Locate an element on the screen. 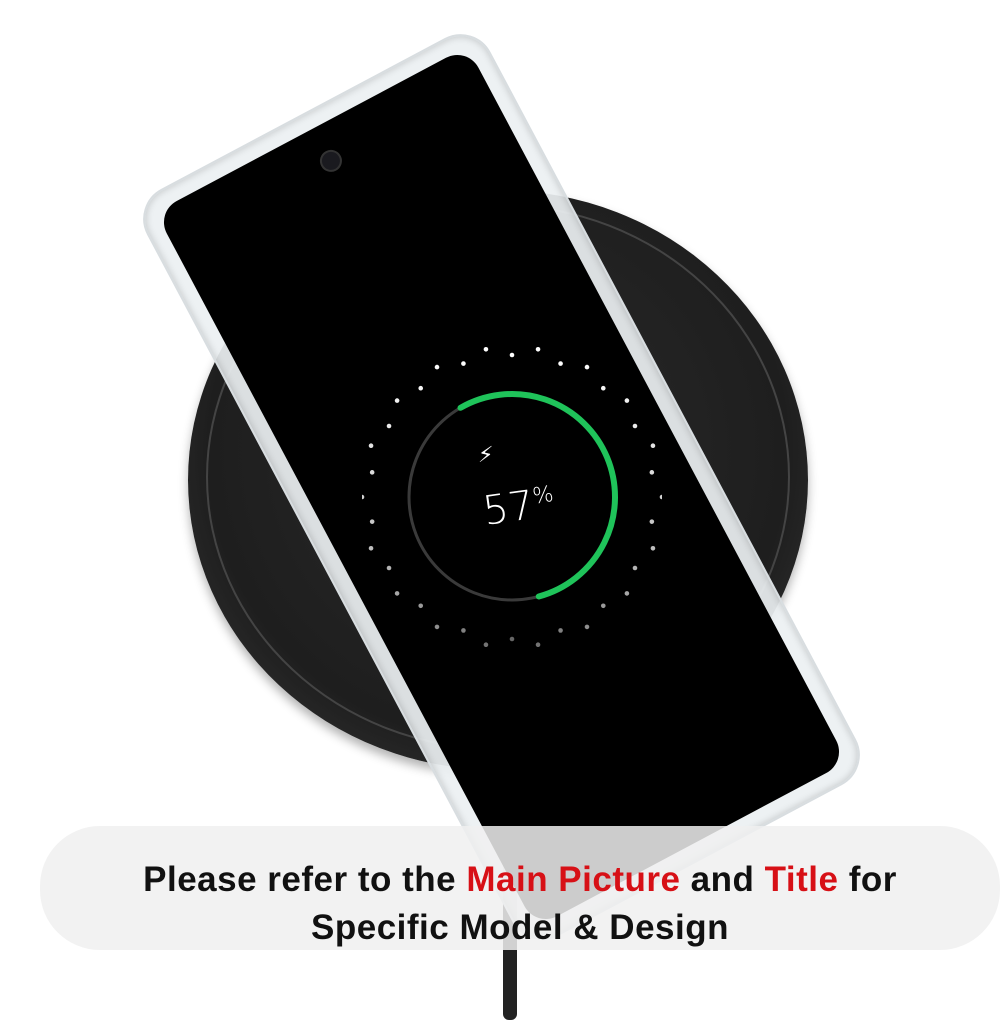  lightning-bolt-icon: ⚡︎ is located at coordinates (486, 454).